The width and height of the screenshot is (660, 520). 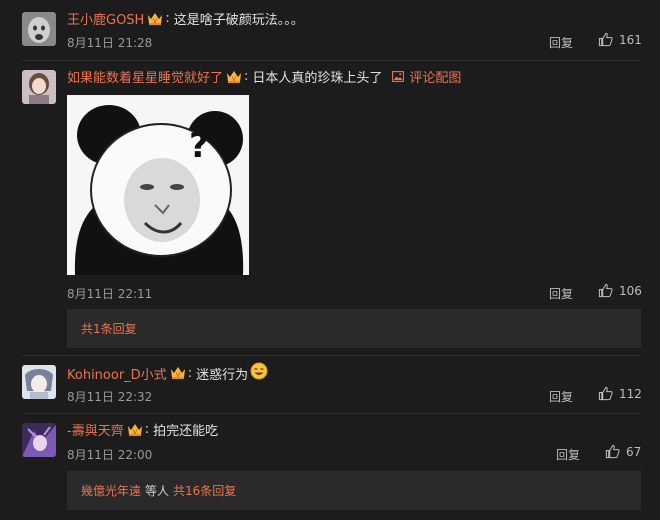 I want to click on like-count: 106, so click(x=630, y=290).